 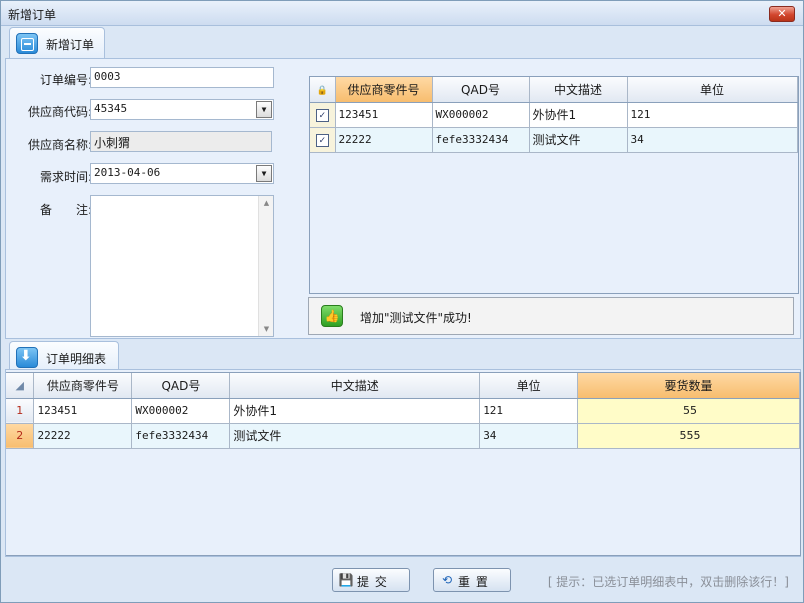 What do you see at coordinates (182, 173) in the screenshot?
I see `required-time-picker: 2013-04-06 ▼` at bounding box center [182, 173].